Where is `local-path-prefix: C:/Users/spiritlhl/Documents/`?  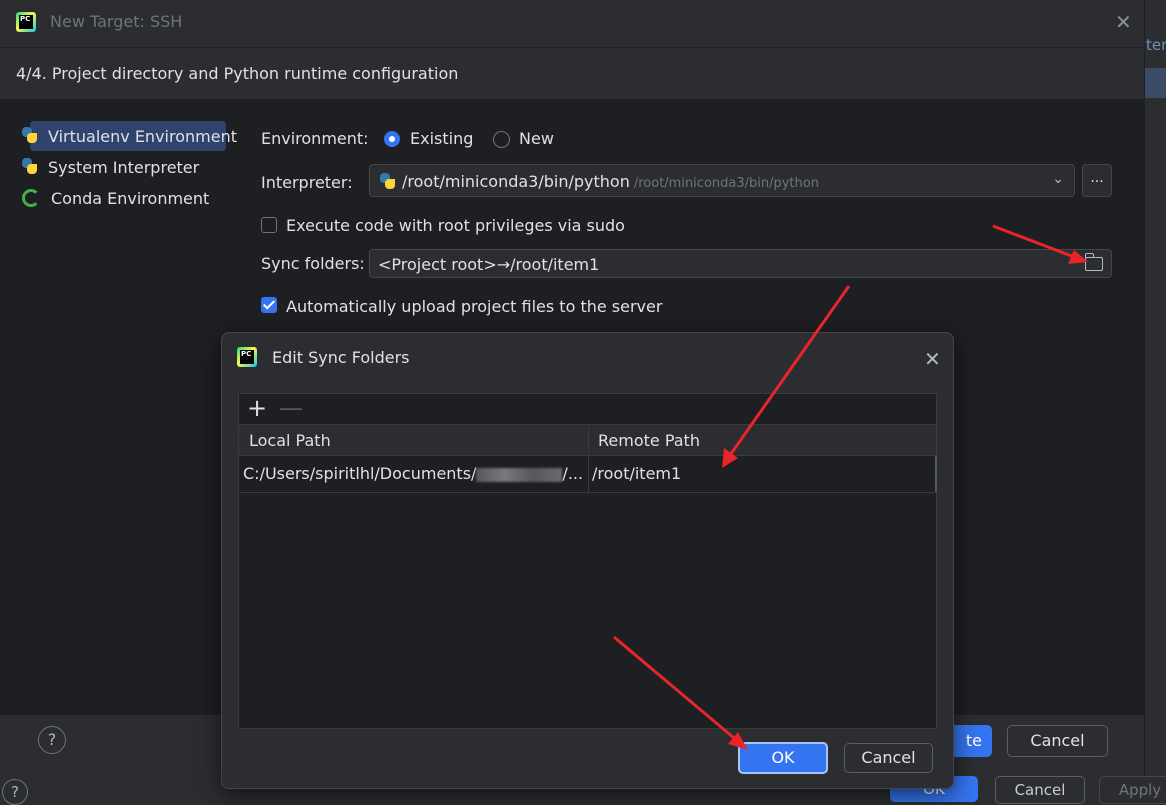 local-path-prefix: C:/Users/spiritlhl/Documents/ is located at coordinates (360, 473).